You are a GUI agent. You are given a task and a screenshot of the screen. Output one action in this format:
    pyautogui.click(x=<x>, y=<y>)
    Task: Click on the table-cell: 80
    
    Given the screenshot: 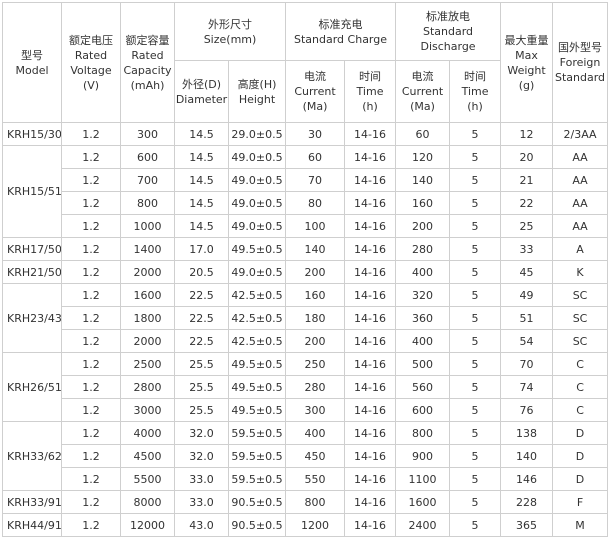 What is the action you would take?
    pyautogui.click(x=315, y=203)
    